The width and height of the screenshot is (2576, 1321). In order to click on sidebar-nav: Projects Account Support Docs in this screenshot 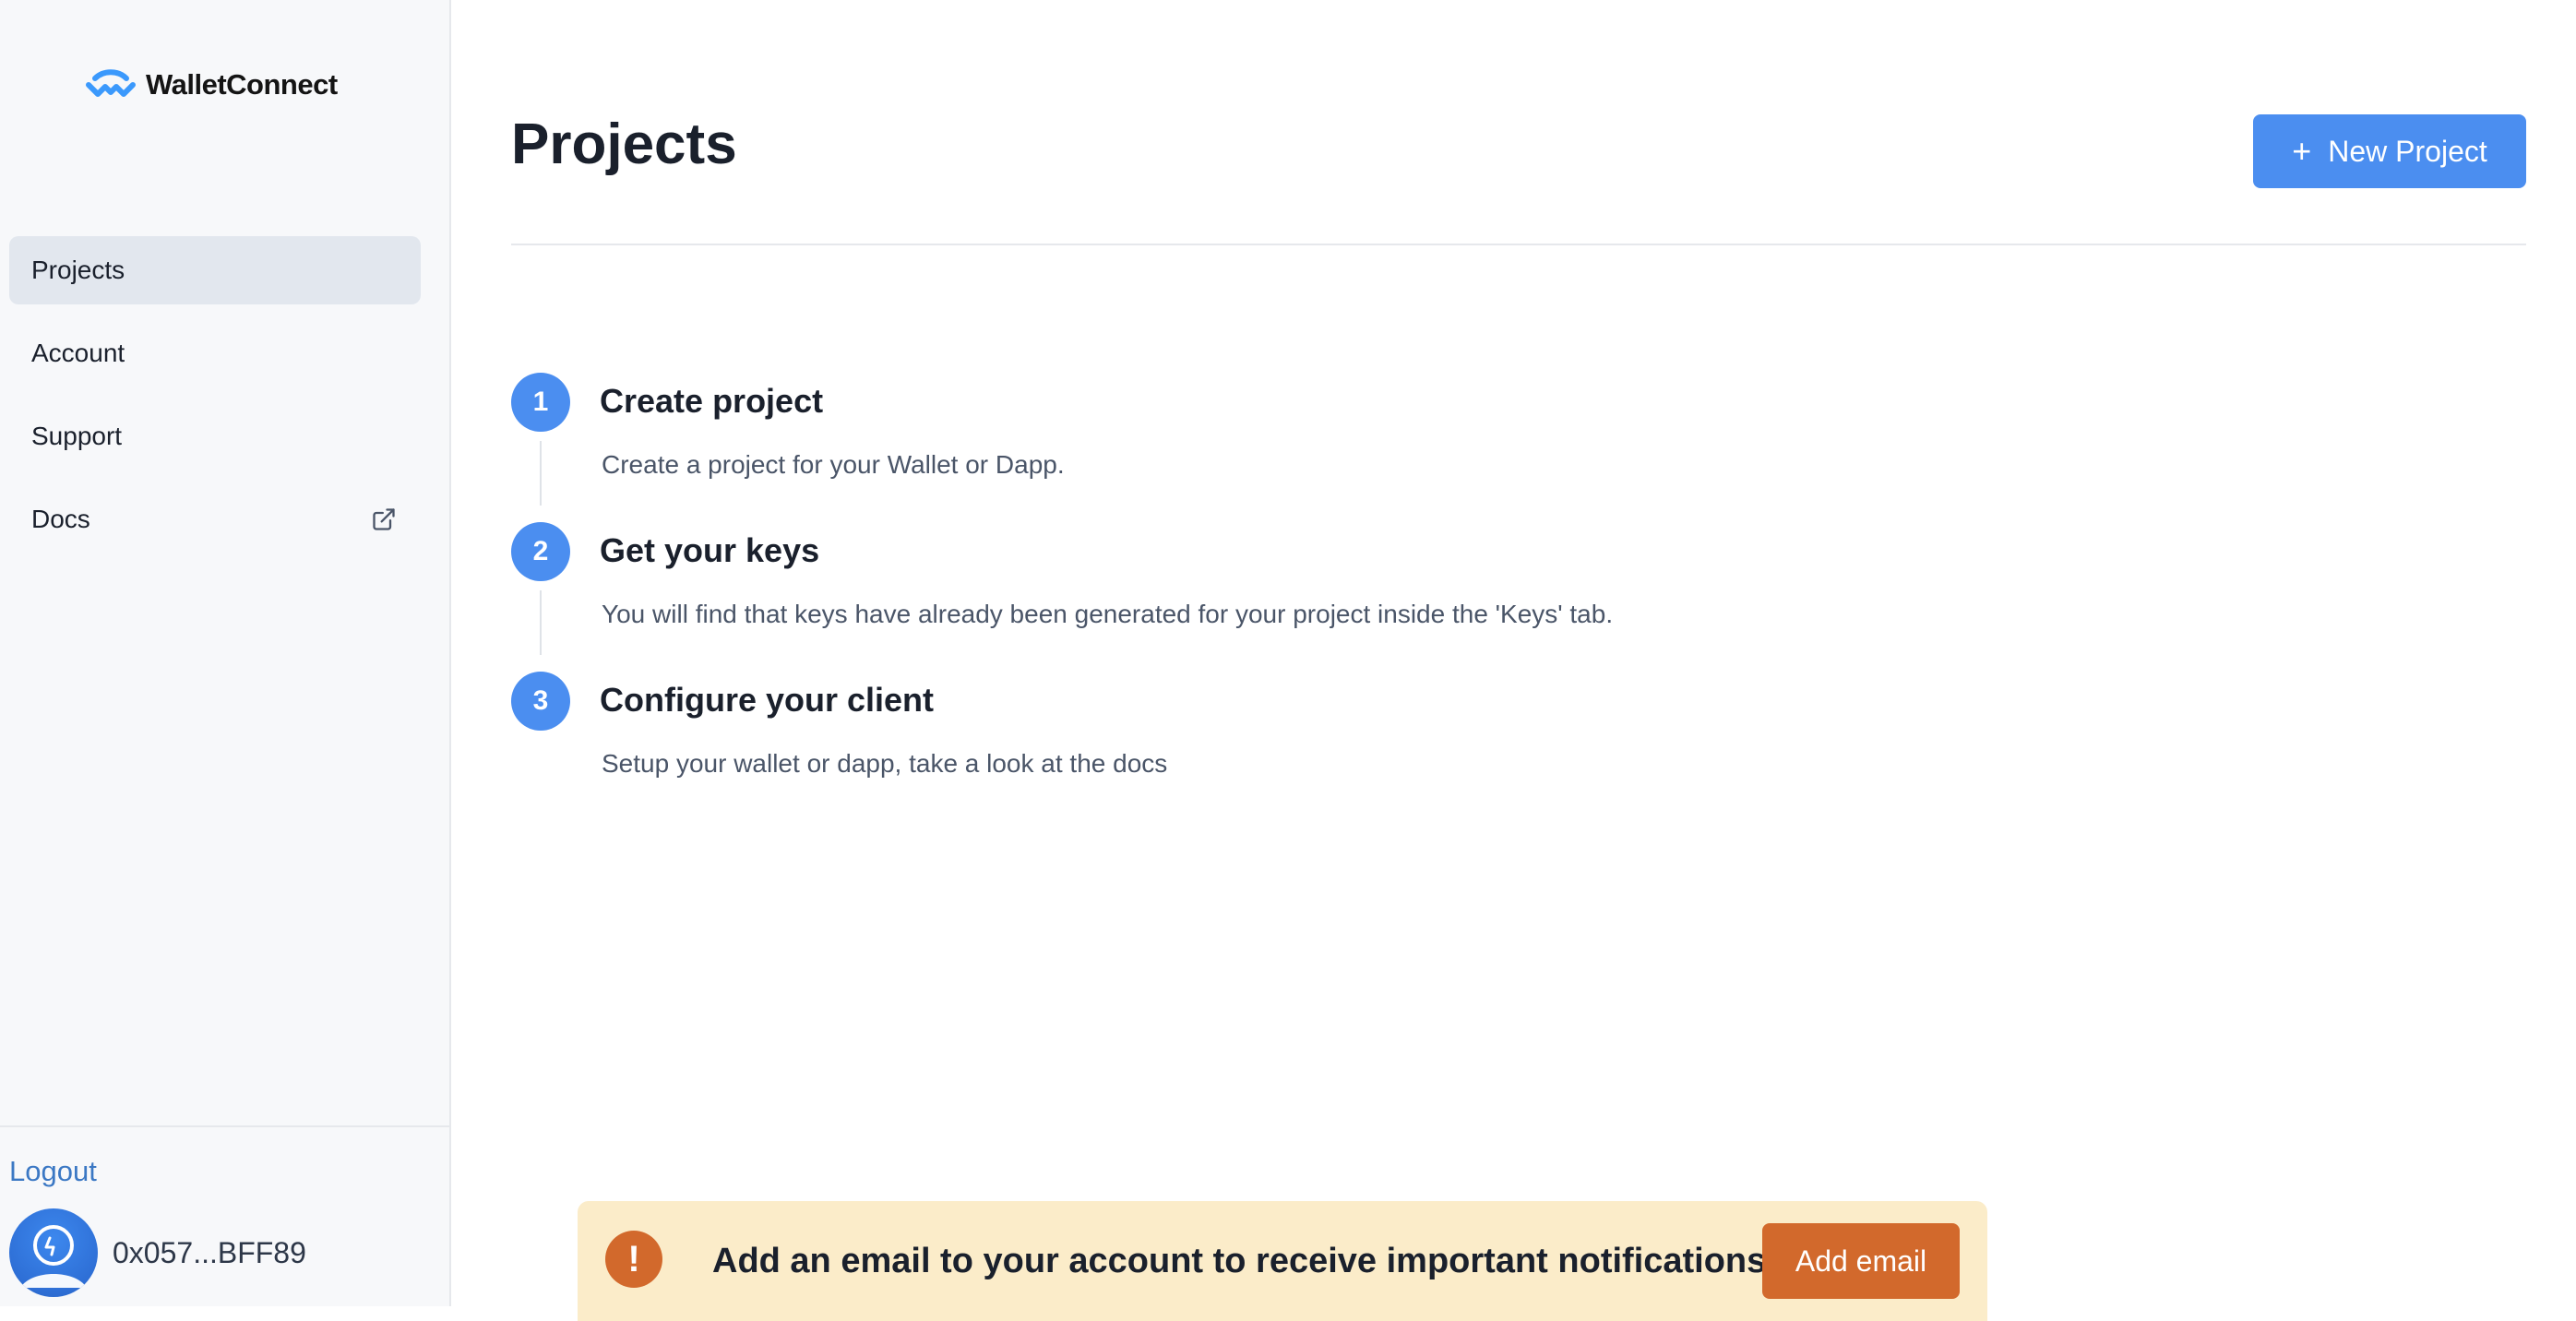, I will do `click(215, 402)`.